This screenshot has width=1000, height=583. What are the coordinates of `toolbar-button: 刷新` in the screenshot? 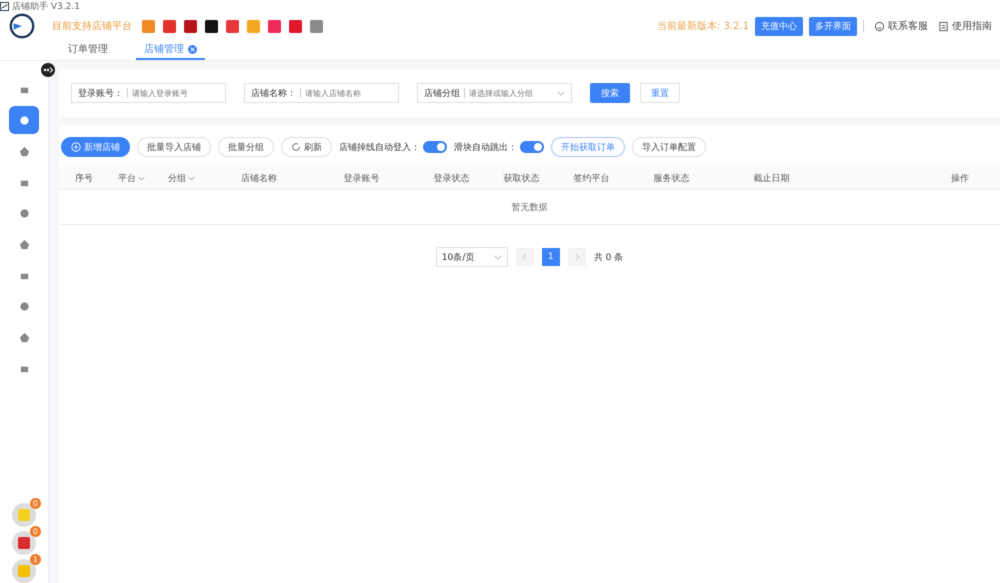 It's located at (306, 147).